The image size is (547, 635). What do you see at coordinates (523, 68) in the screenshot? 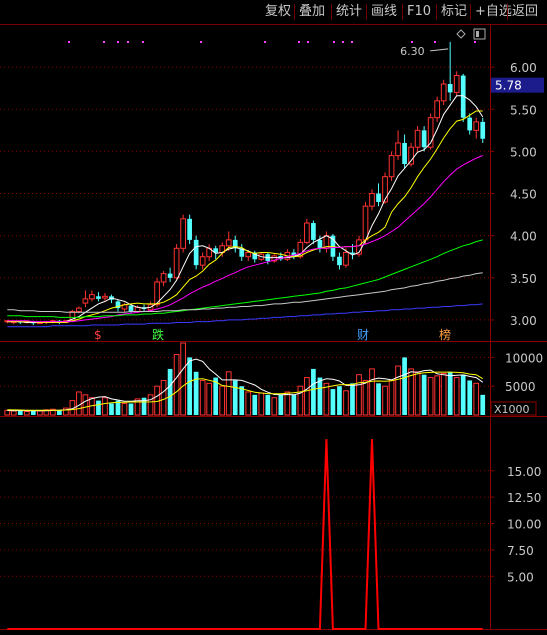
I see `price-tick-label: 6.00` at bounding box center [523, 68].